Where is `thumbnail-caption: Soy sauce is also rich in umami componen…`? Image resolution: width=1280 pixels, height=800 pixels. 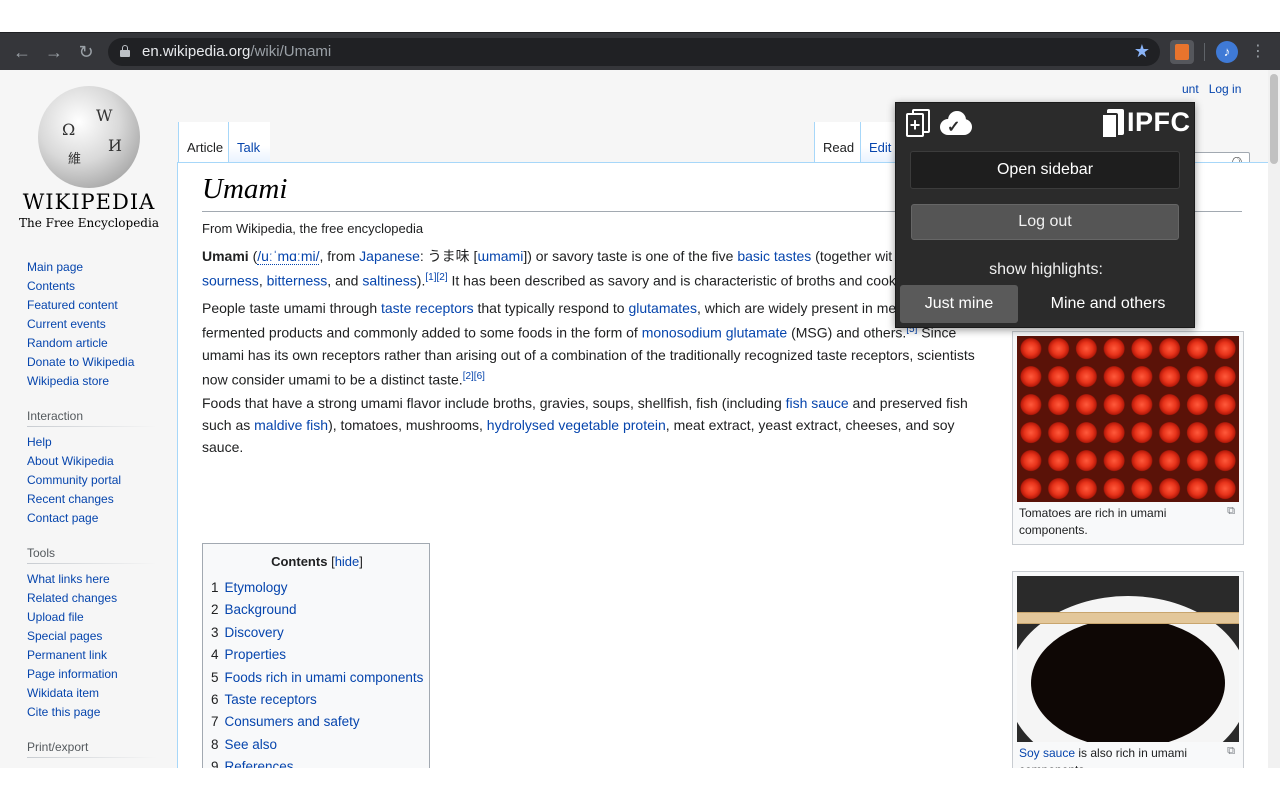
thumbnail-caption: Soy sauce is also rich in umami componen… is located at coordinates (1119, 756).